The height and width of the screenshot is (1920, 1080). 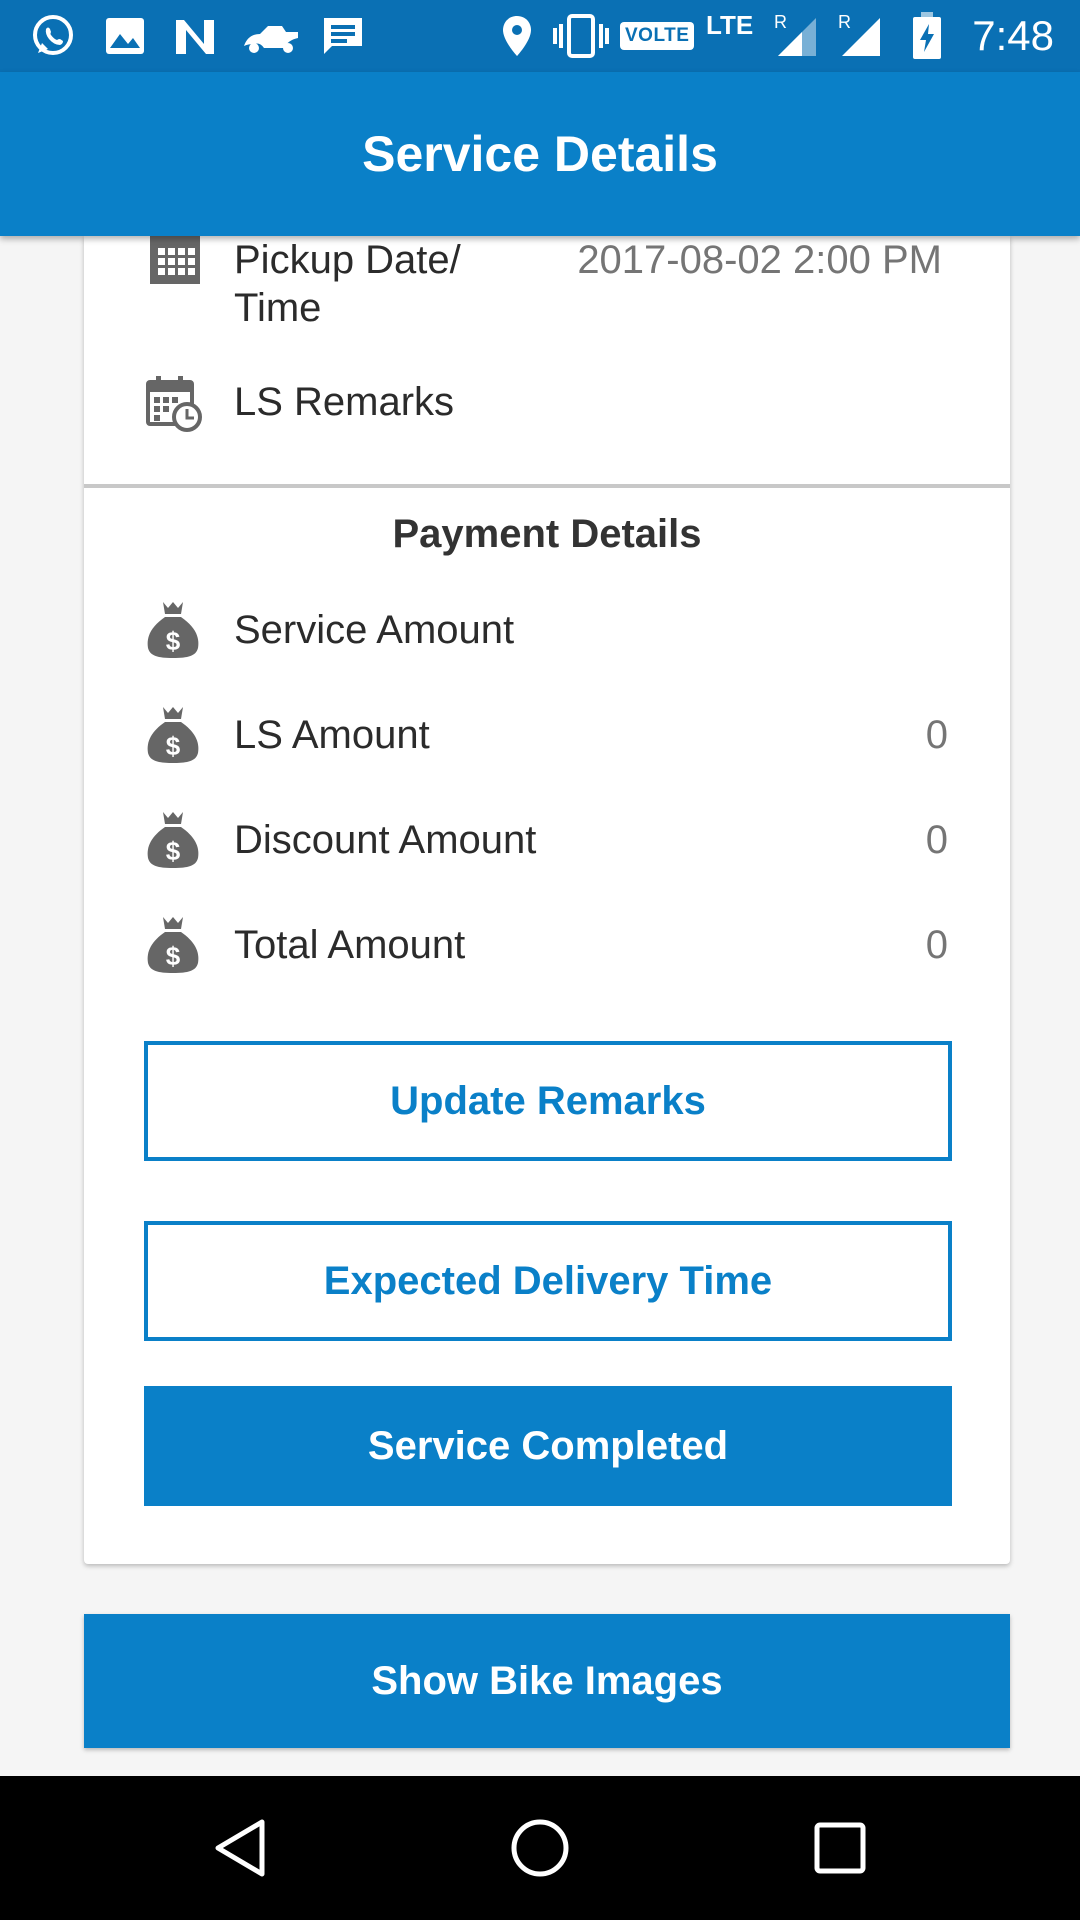 What do you see at coordinates (195, 36) in the screenshot?
I see `n-app-icon` at bounding box center [195, 36].